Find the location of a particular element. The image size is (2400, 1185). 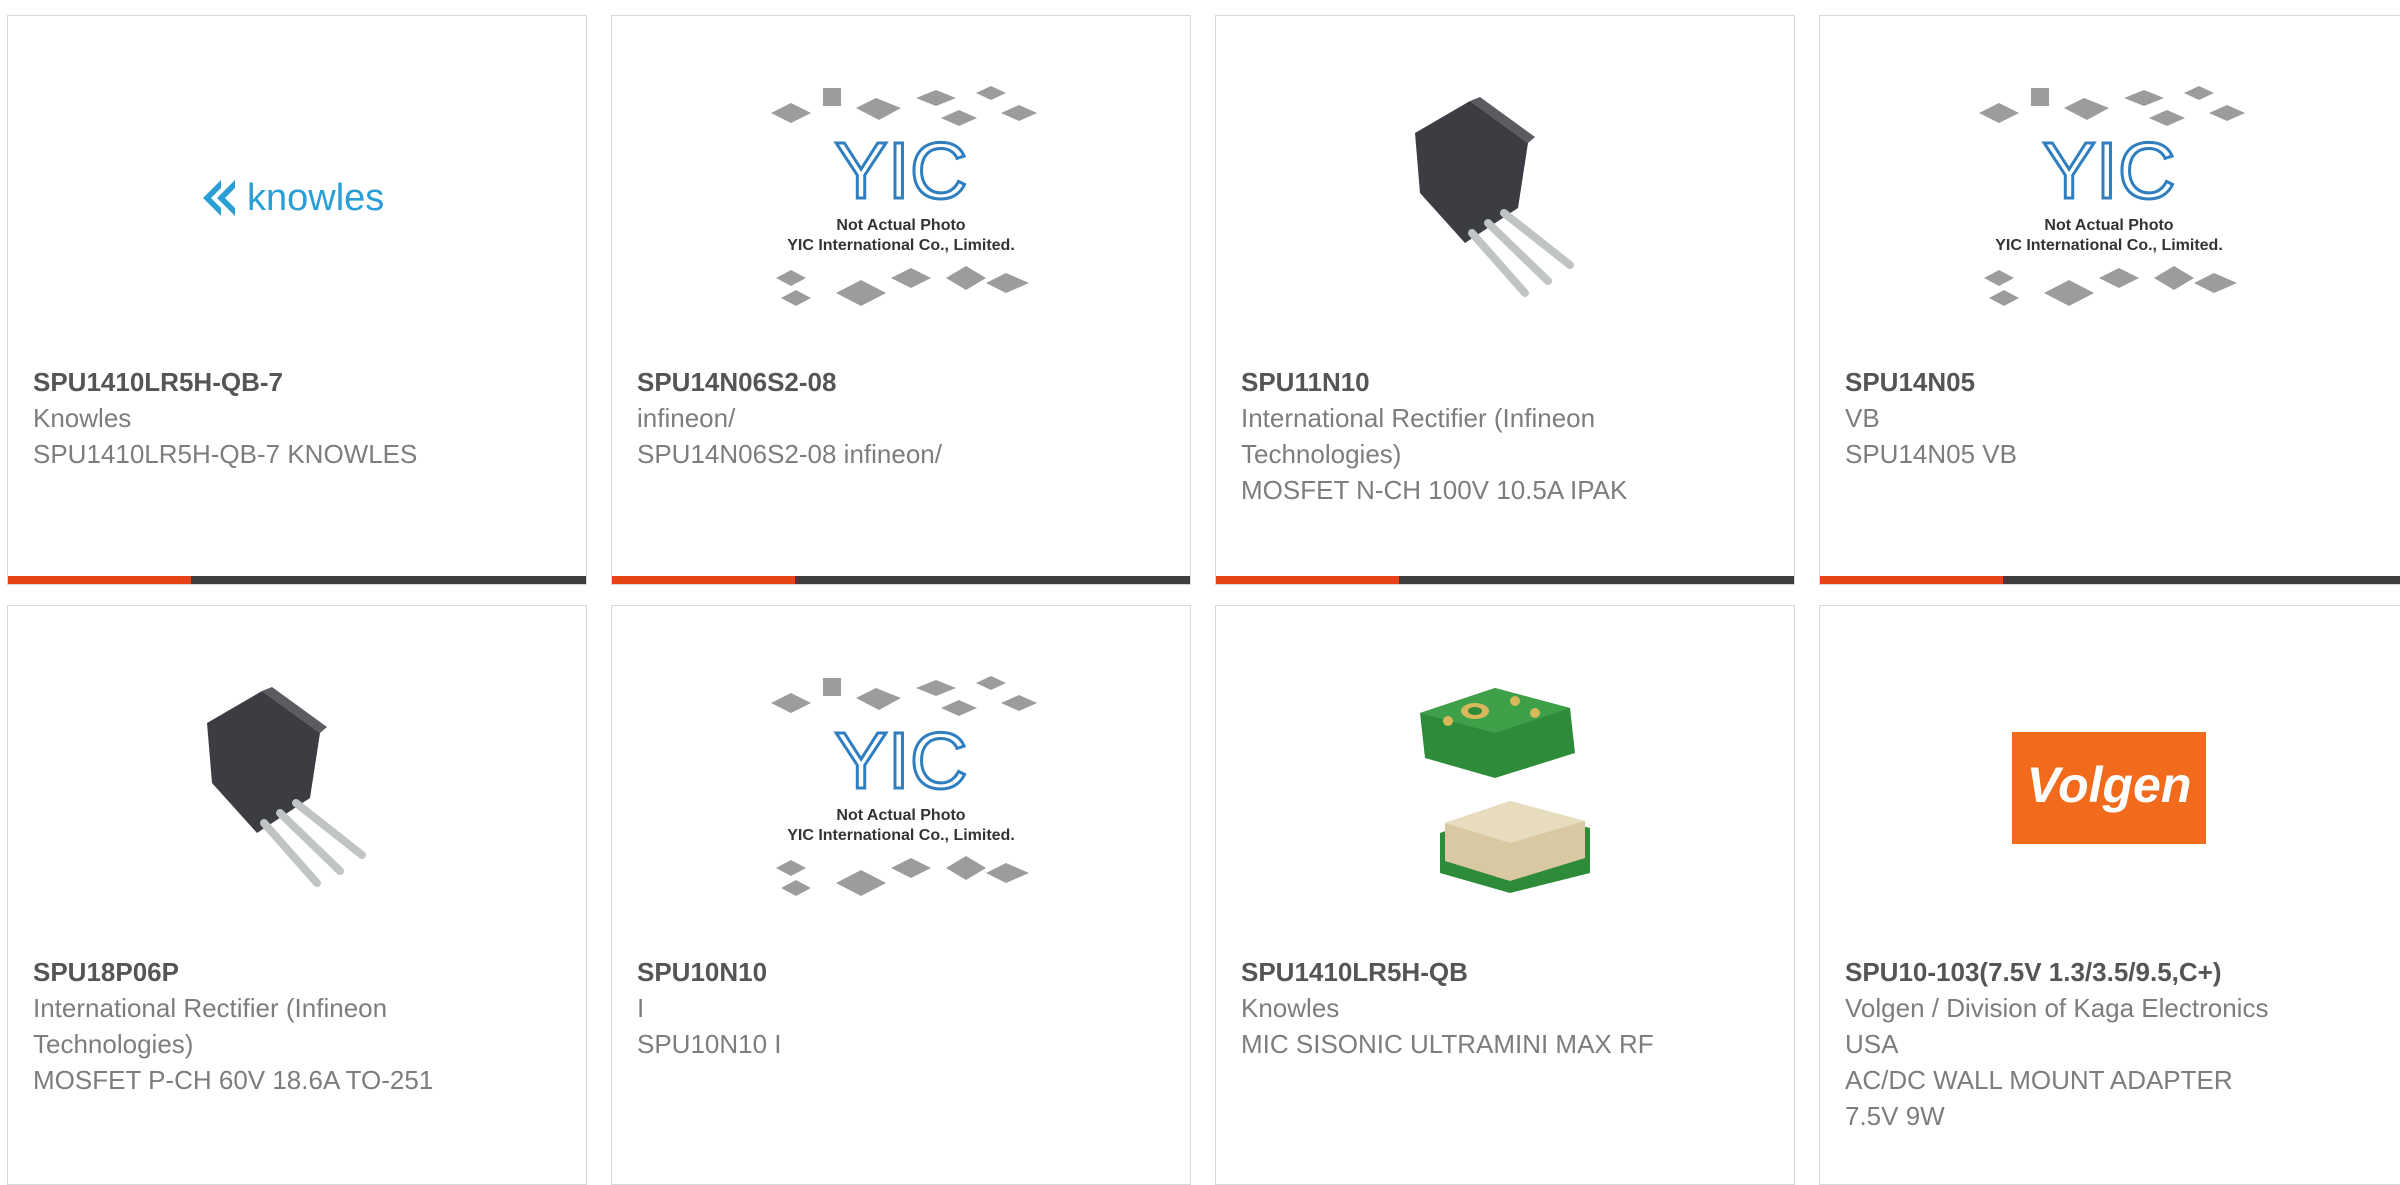

part-number: SPU10N10 is located at coordinates (843, 972).